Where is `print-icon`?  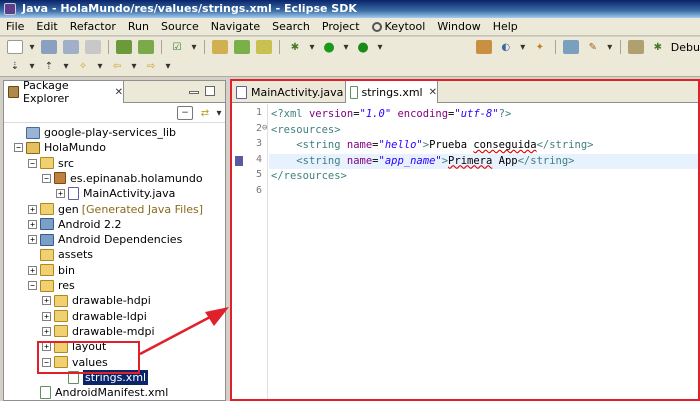
print-icon is located at coordinates (93, 47).